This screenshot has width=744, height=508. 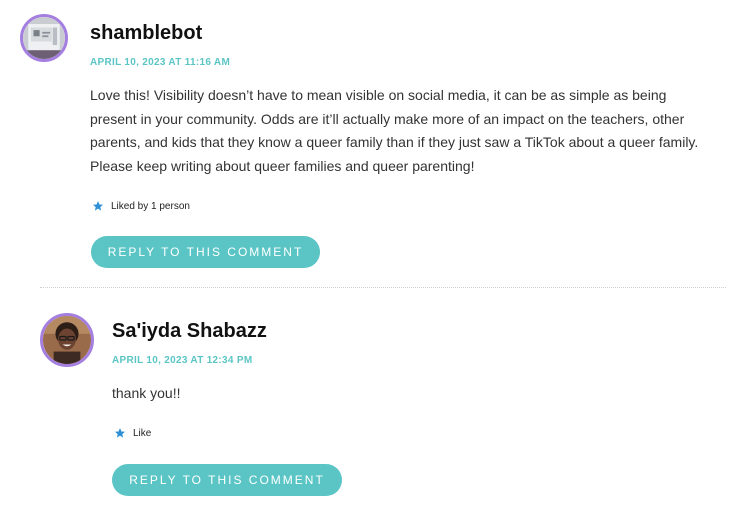 What do you see at coordinates (146, 33) in the screenshot?
I see `comment-author: shamblebot` at bounding box center [146, 33].